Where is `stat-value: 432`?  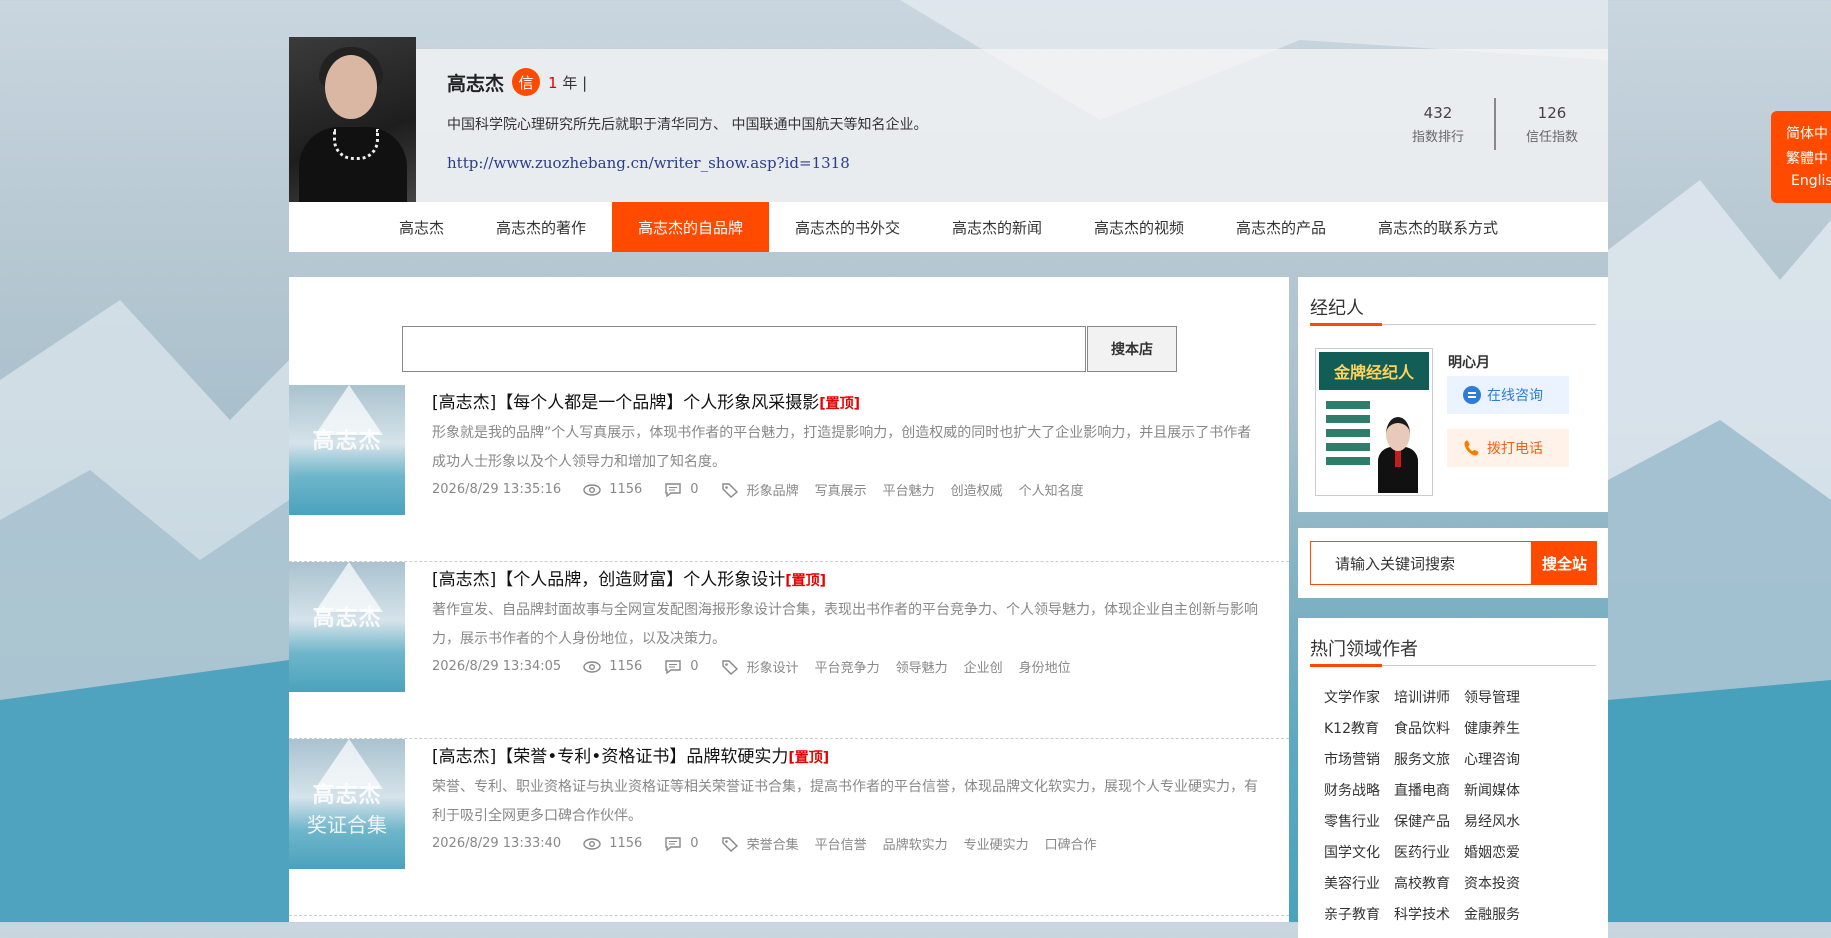 stat-value: 432 is located at coordinates (1438, 112).